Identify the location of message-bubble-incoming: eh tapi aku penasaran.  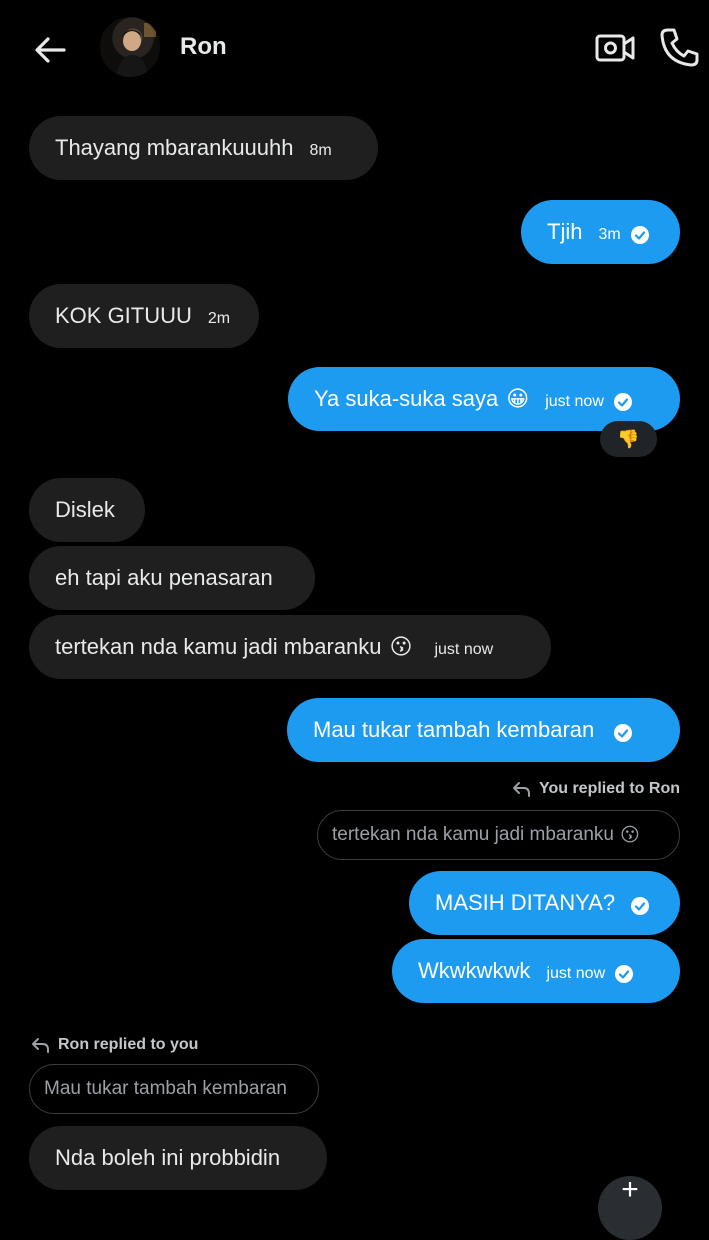
(172, 578).